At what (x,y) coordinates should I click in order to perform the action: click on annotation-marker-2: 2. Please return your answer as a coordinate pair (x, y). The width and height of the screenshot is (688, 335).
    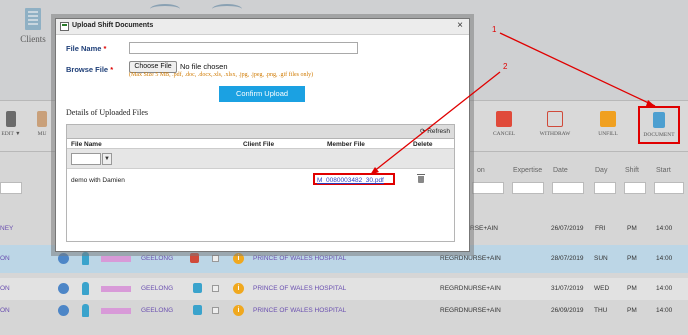
    Looking at the image, I should click on (505, 66).